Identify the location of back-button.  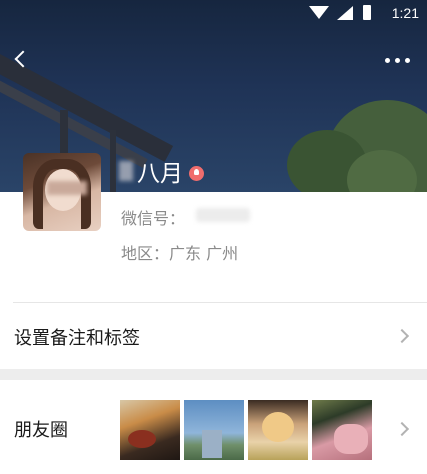
(22, 60).